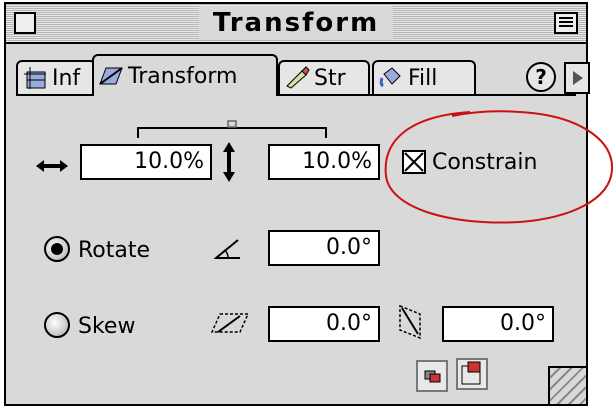 This screenshot has height=410, width=616. What do you see at coordinates (25, 23) in the screenshot?
I see `close-box` at bounding box center [25, 23].